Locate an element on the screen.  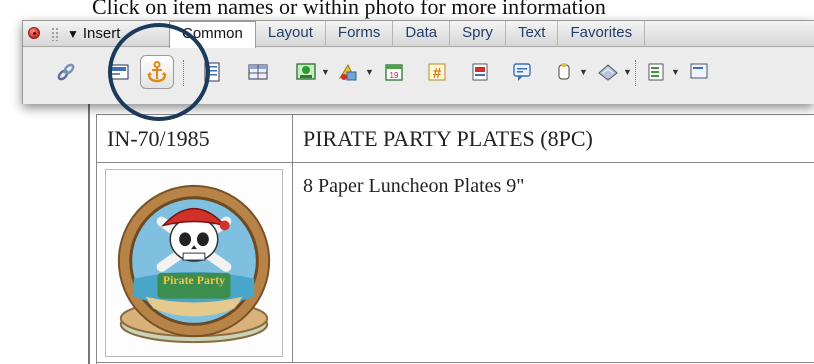
image-icon is located at coordinates (306, 72).